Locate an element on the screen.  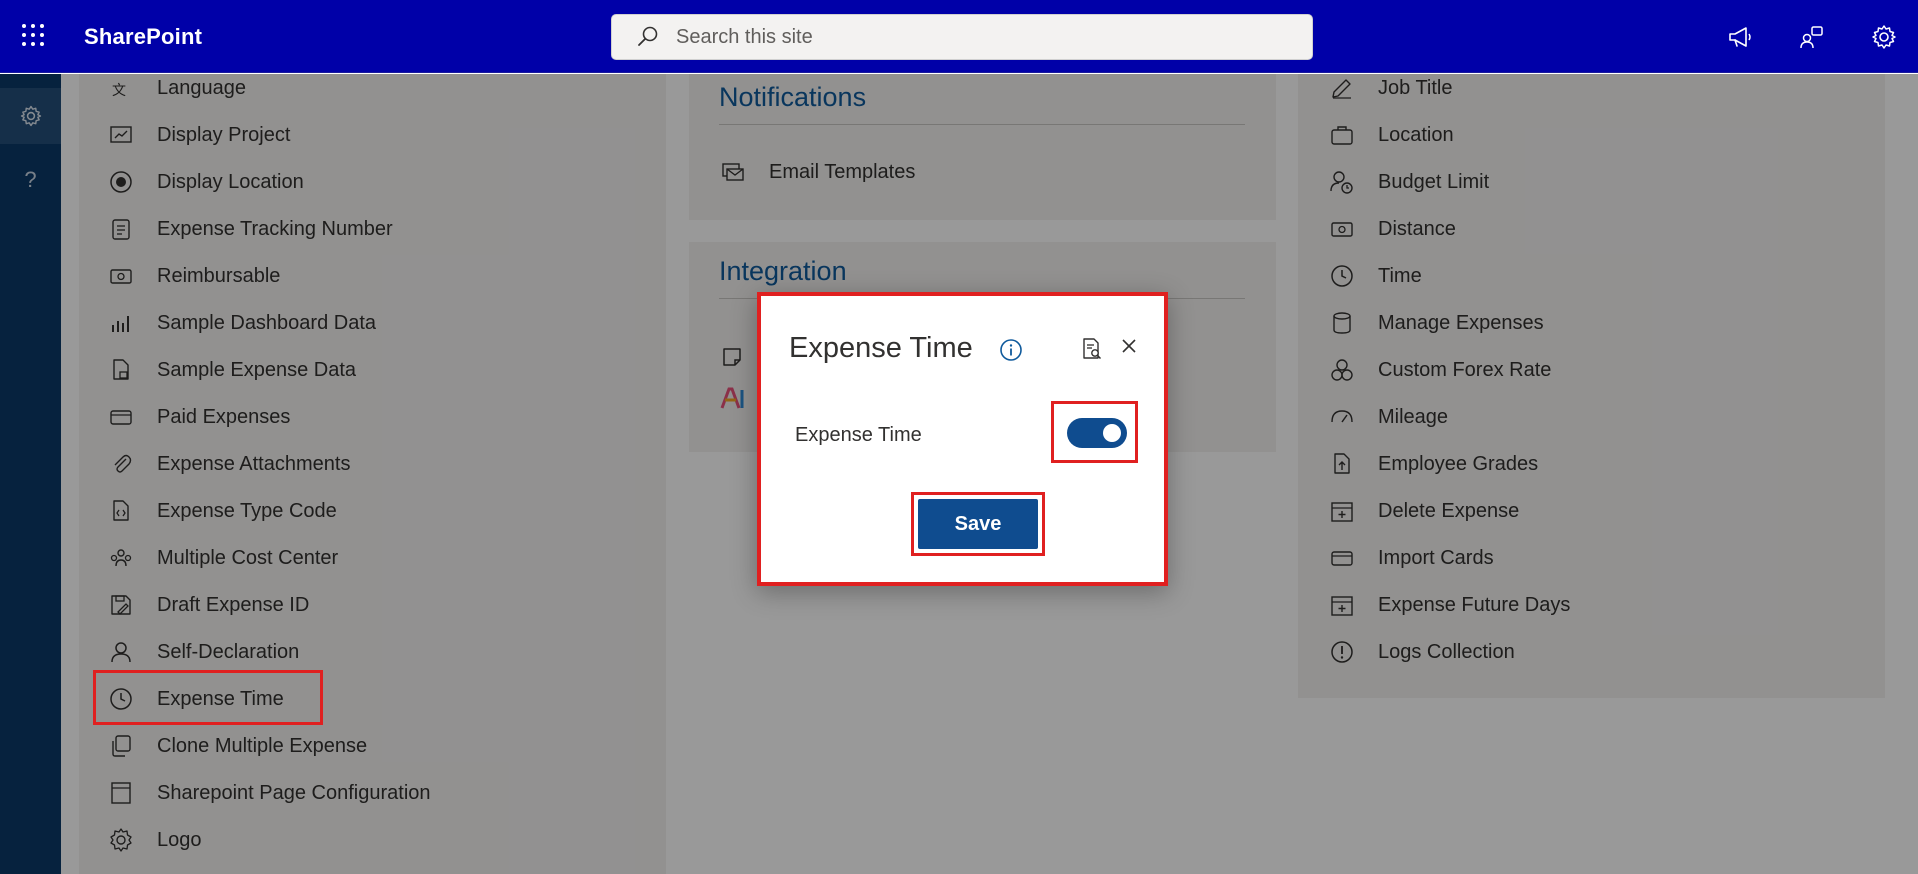
site-brand: SharePoint is located at coordinates (143, 37).